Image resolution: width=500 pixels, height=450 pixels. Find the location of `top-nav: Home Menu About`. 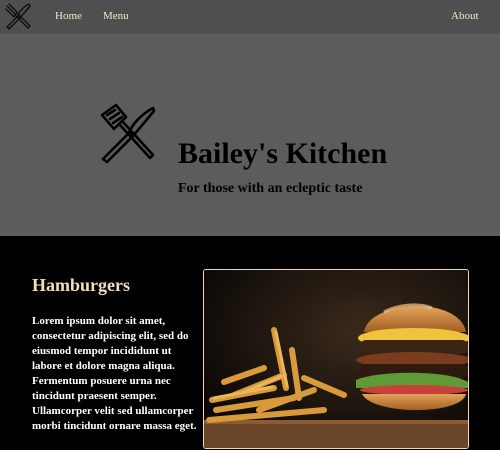

top-nav: Home Menu About is located at coordinates (250, 17).